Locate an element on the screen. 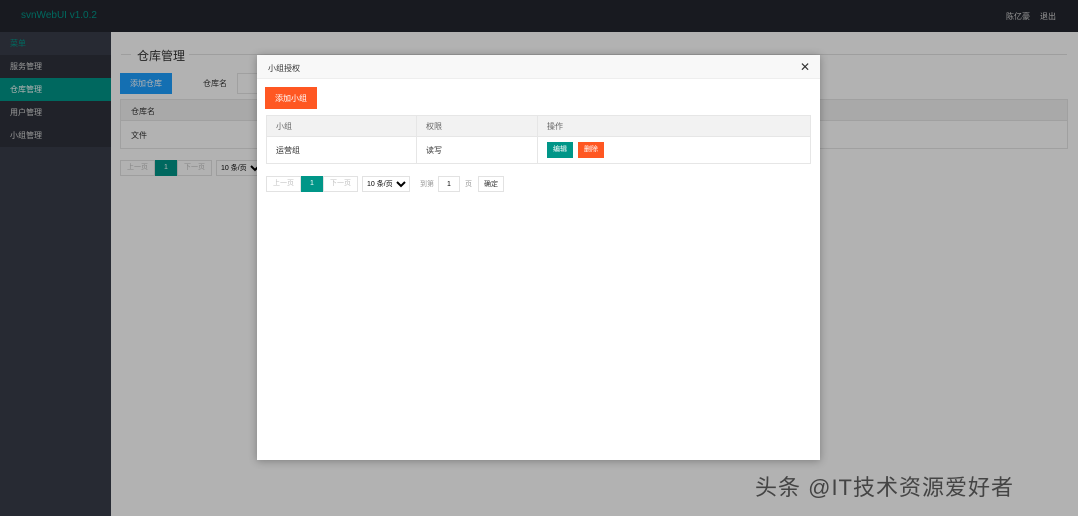 The height and width of the screenshot is (516, 1078). edit-button: 编辑 is located at coordinates (560, 150).